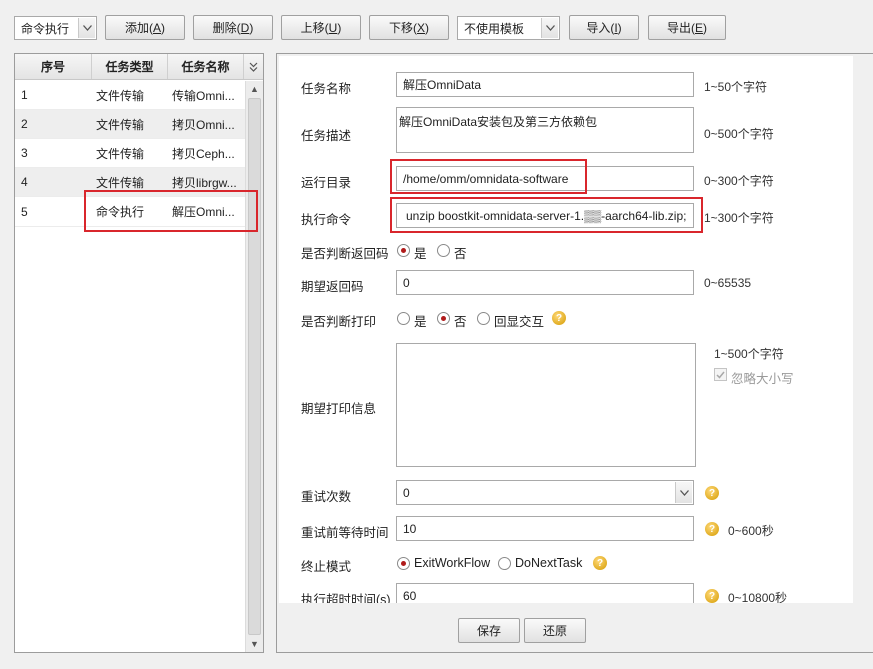  I want to click on column-header-type: 任务类型, so click(130, 66).